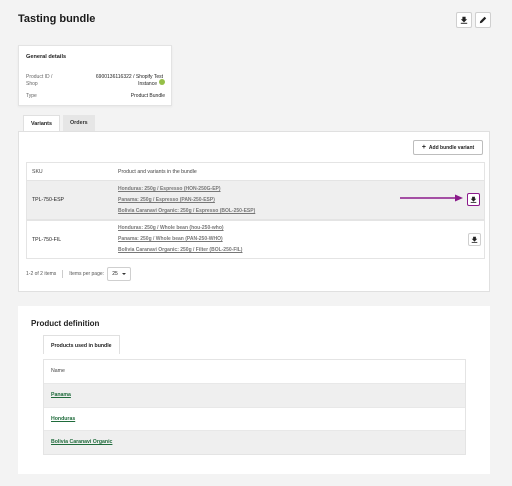 This screenshot has height=486, width=512. I want to click on variant-link: Panama: 250g / Whole bean (PAN-250-WHO), so click(170, 239).